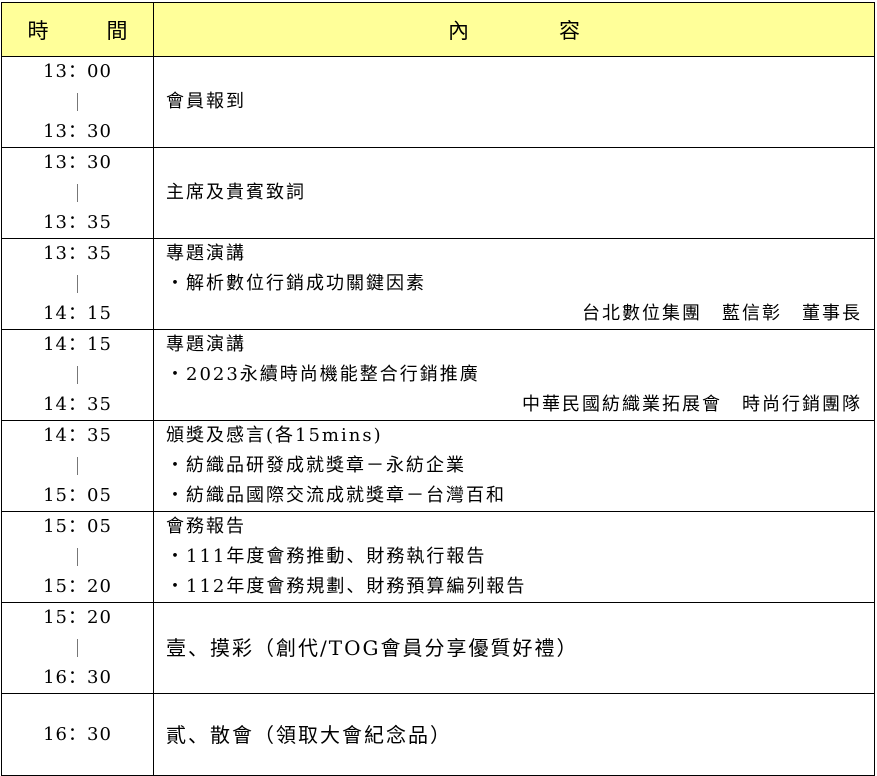  I want to click on time-cell: 16：30, so click(77, 734).